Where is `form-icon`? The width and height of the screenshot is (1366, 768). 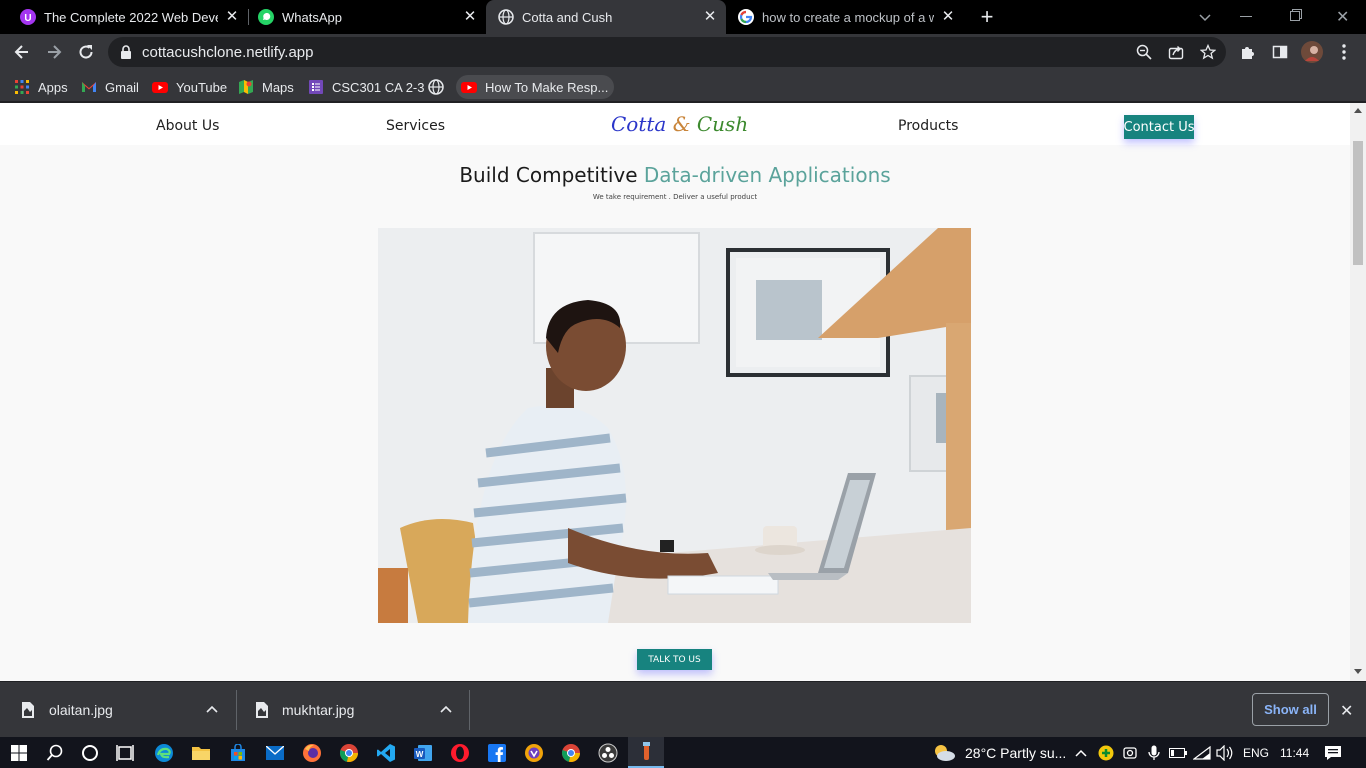
form-icon is located at coordinates (316, 87).